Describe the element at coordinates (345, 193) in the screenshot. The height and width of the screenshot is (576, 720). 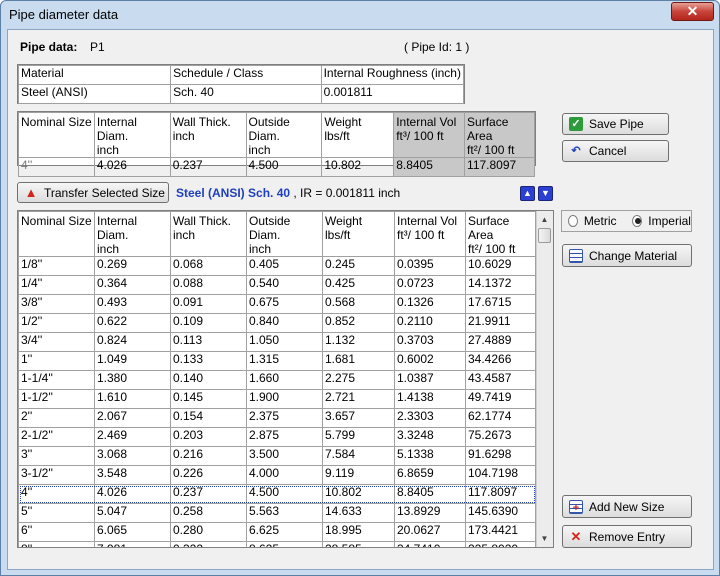
I see `material-summary-ir: , IR = 0.001811 inch` at that location.